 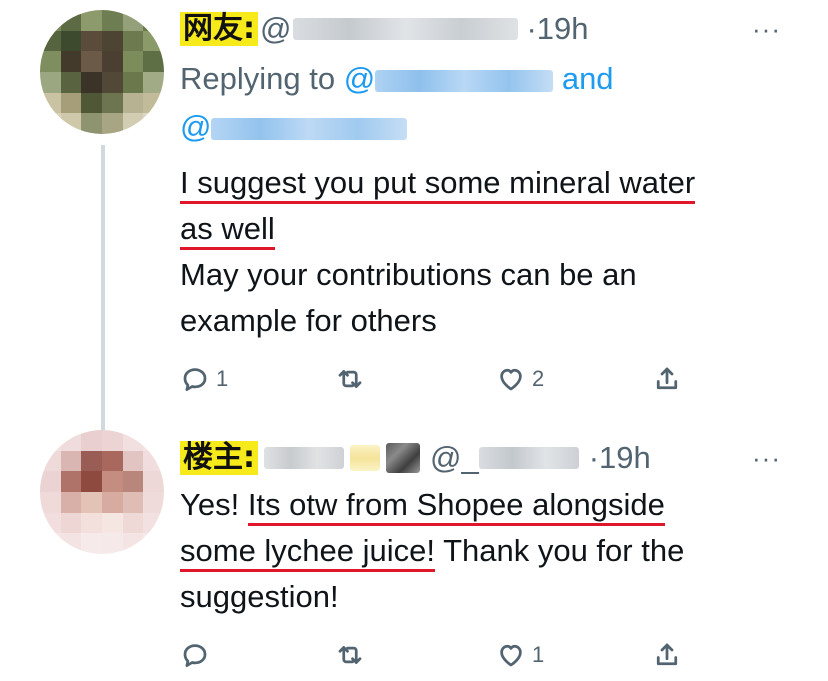 What do you see at coordinates (440, 656) in the screenshot?
I see `tweet2-actions: 1` at bounding box center [440, 656].